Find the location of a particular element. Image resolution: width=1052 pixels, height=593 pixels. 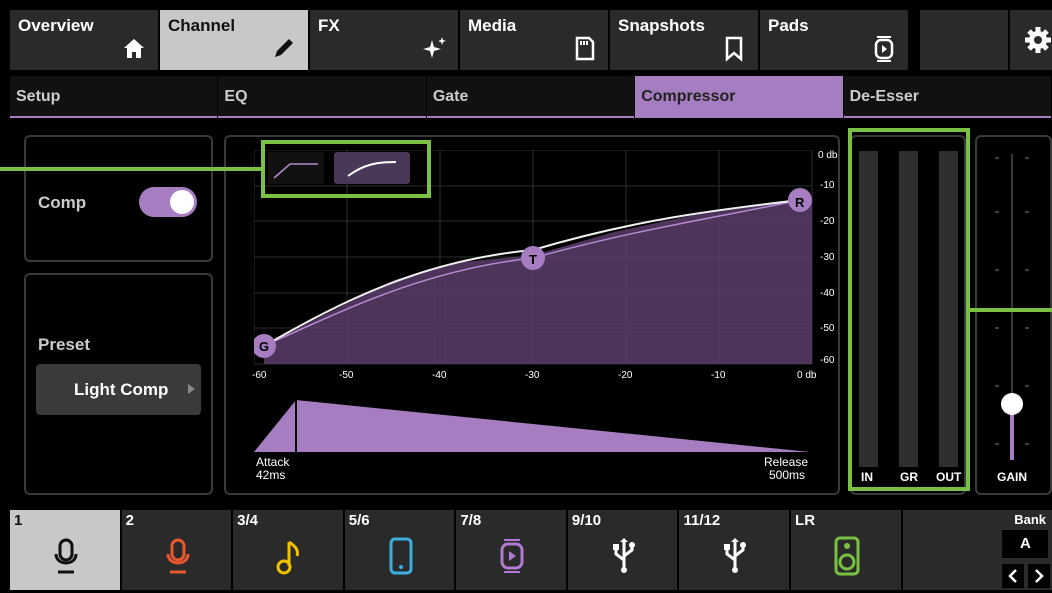

tab-channel: Channel is located at coordinates (234, 40).